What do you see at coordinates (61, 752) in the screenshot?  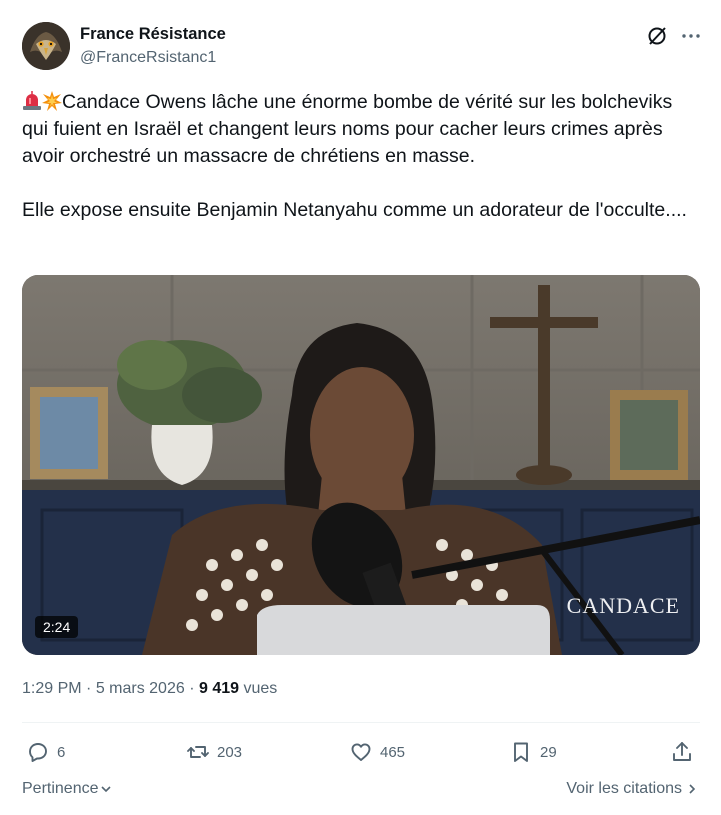 I see `reply-count: 6` at bounding box center [61, 752].